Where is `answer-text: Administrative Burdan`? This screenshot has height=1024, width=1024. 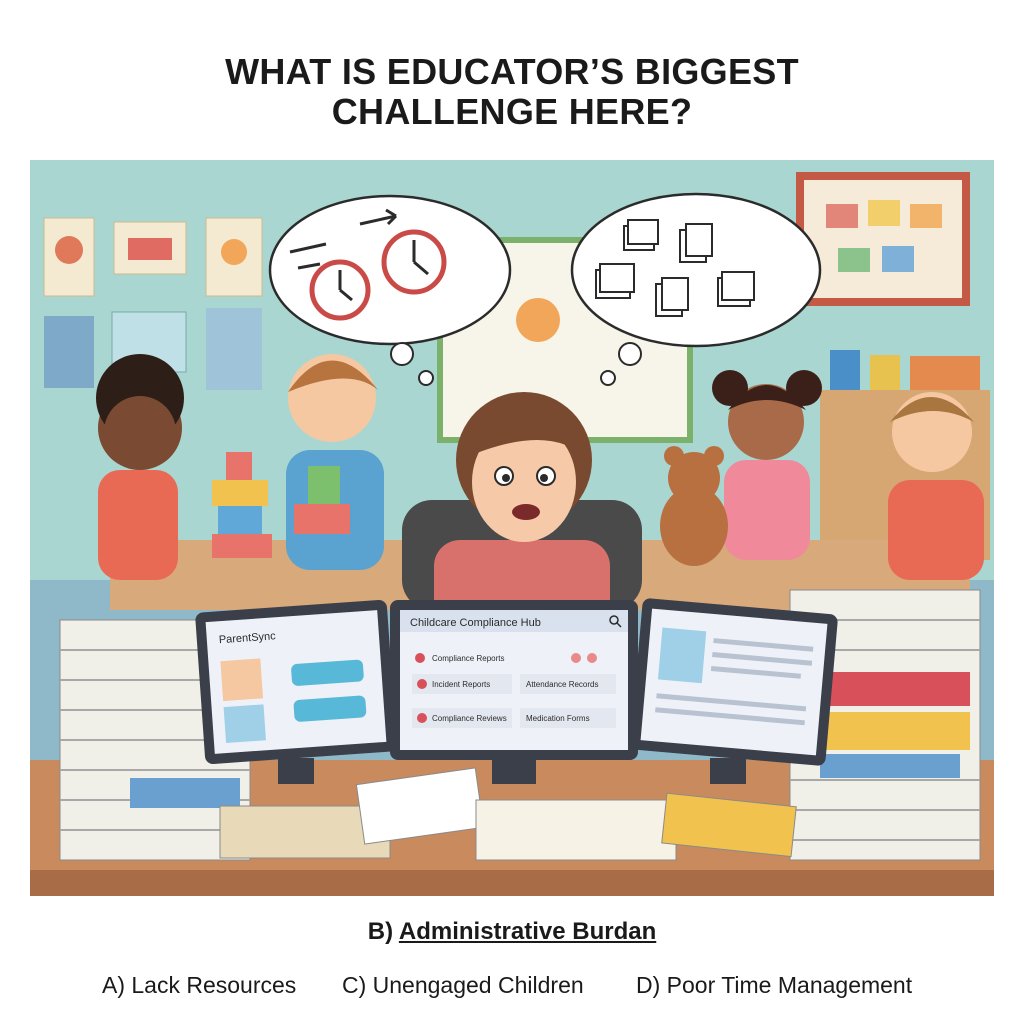
answer-text: Administrative Burdan is located at coordinates (527, 931).